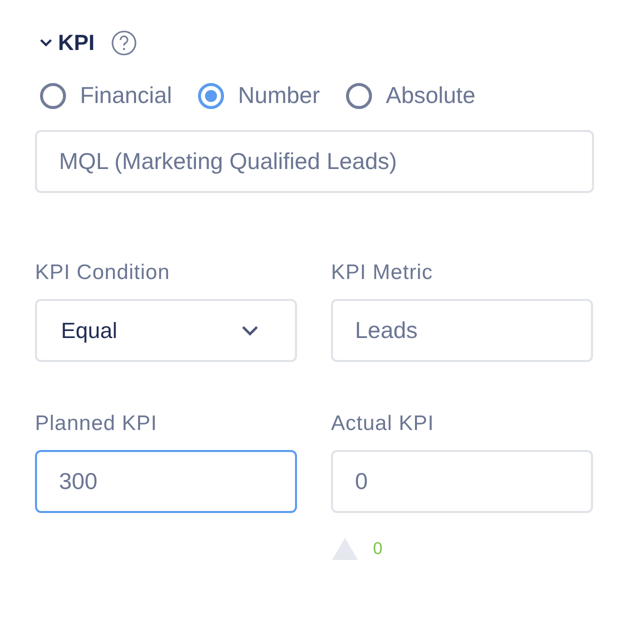 This screenshot has width=622, height=624. I want to click on triangle-icon, so click(345, 549).